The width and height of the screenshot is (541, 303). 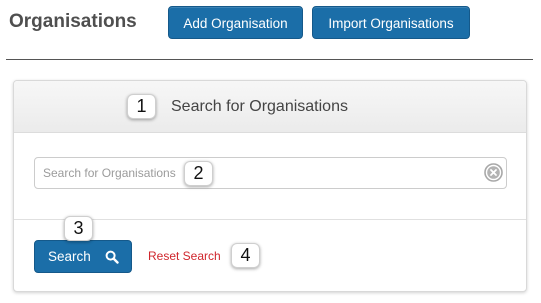 I want to click on header-divider, so click(x=269, y=59).